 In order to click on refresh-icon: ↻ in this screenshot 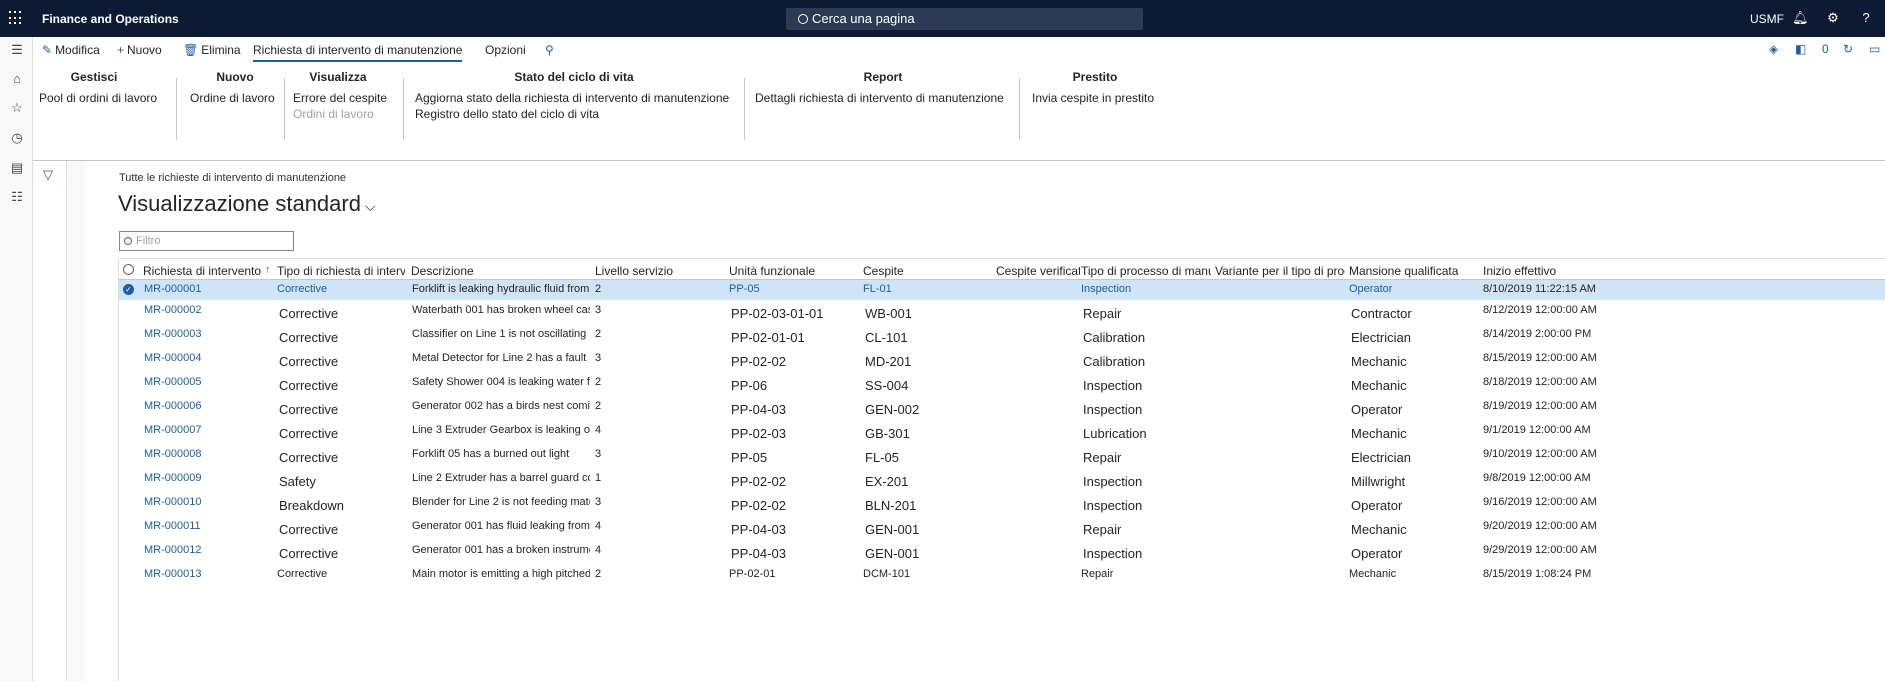, I will do `click(1848, 49)`.